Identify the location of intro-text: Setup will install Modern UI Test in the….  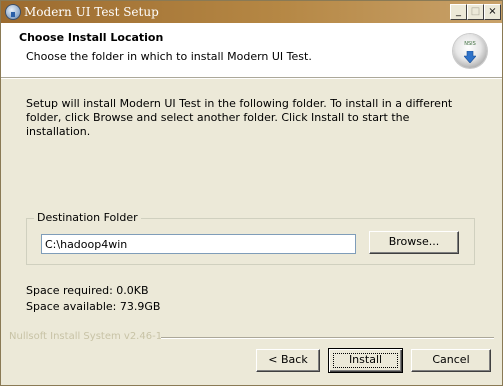
(239, 117).